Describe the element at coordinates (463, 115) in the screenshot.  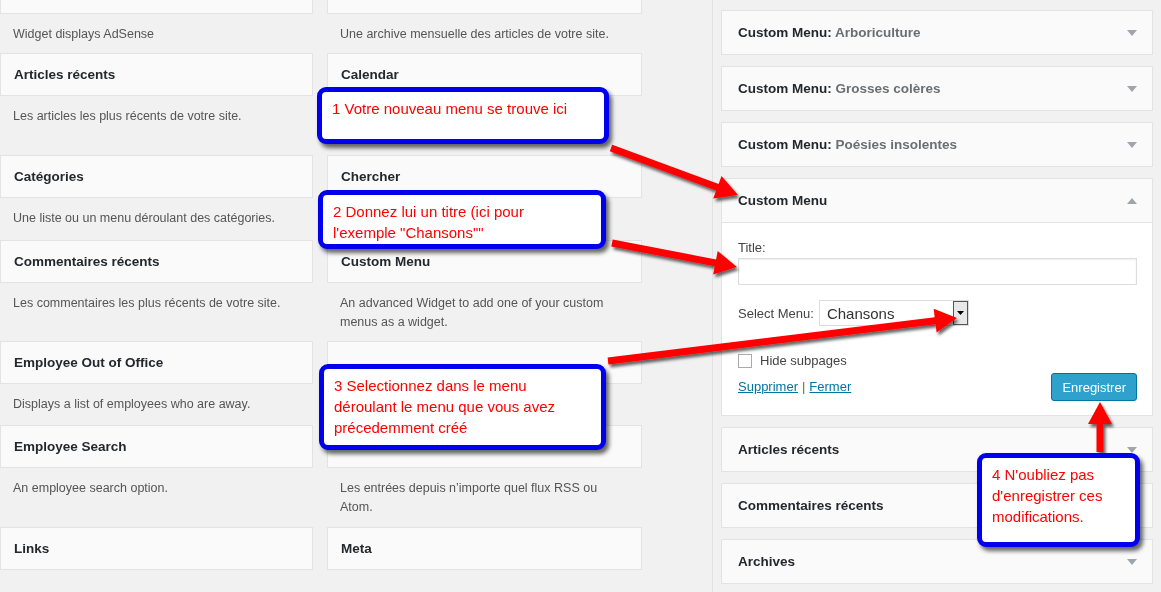
I see `annotation-tooltip: 1 Votre nouveau menu se trouve ici` at that location.